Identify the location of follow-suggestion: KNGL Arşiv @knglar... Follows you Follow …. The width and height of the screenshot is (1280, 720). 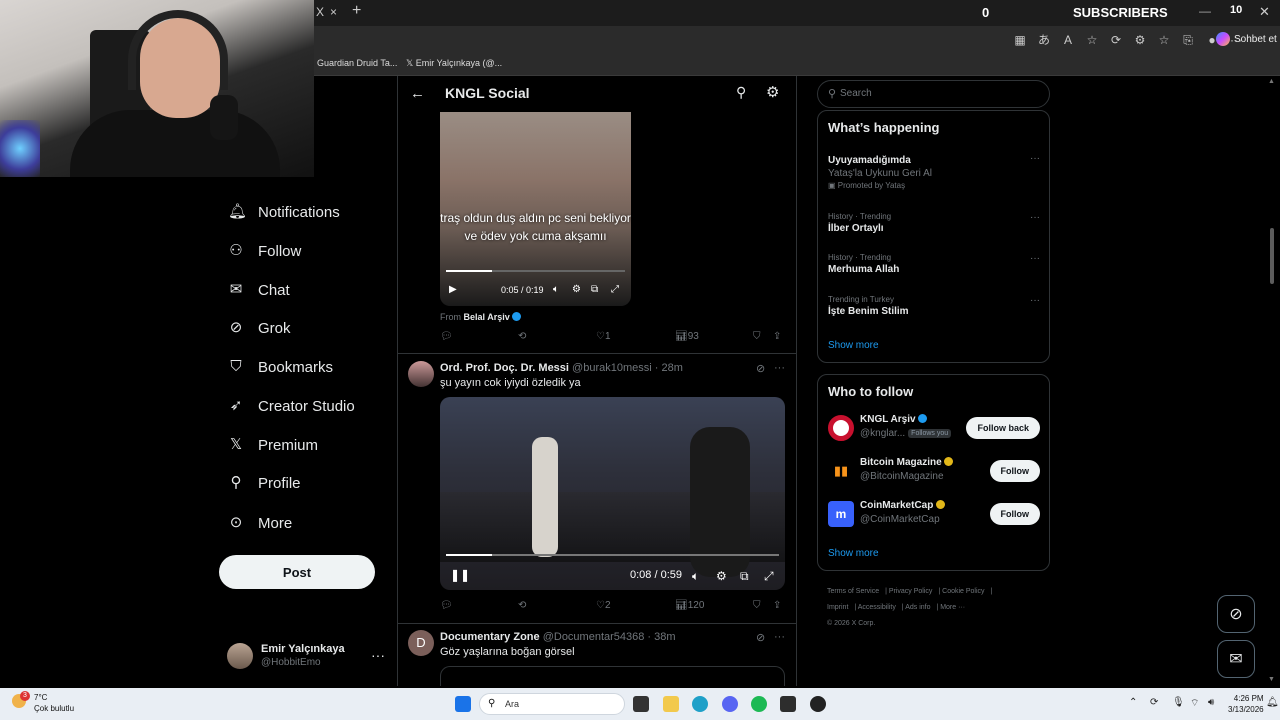
(934, 428).